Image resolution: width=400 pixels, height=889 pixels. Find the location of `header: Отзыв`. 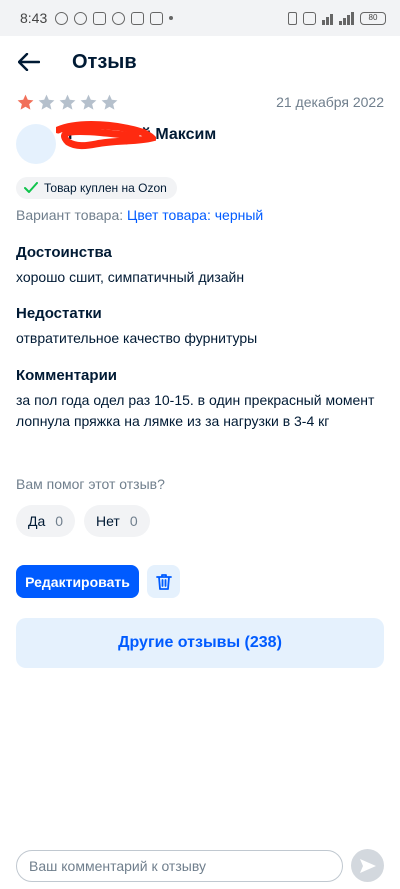

header: Отзыв is located at coordinates (200, 62).